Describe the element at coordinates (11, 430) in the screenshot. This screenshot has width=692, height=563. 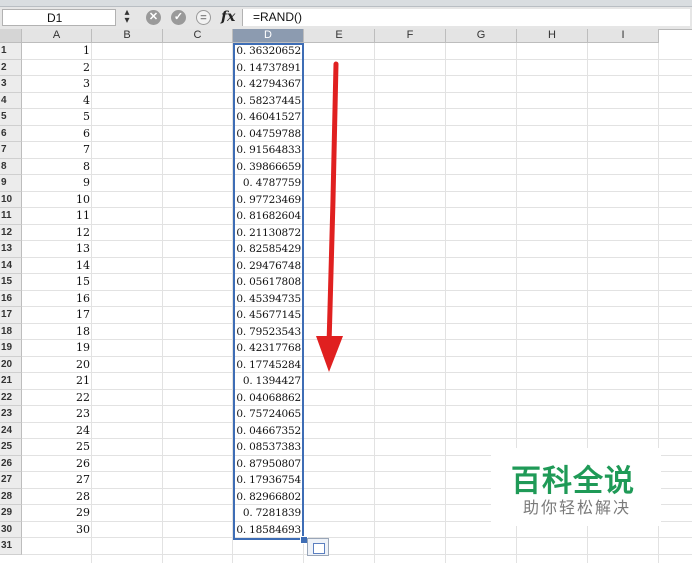
I see `row-header-24: 24` at that location.